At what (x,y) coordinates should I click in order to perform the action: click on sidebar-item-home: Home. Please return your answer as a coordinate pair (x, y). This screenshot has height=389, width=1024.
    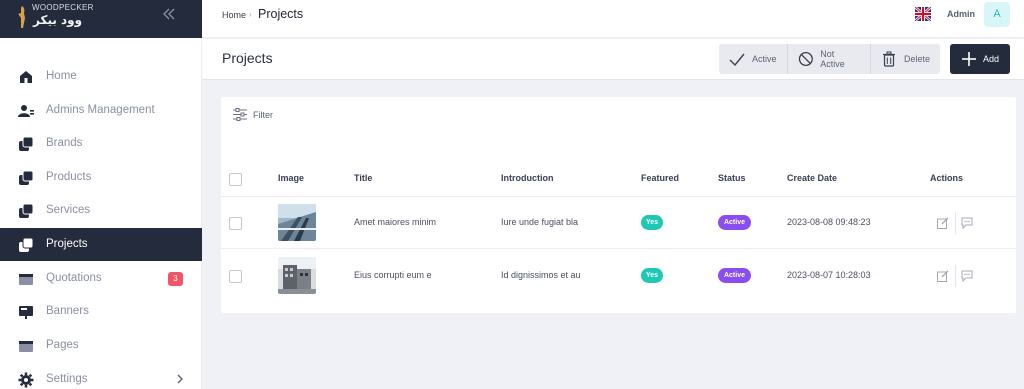
    Looking at the image, I should click on (101, 76).